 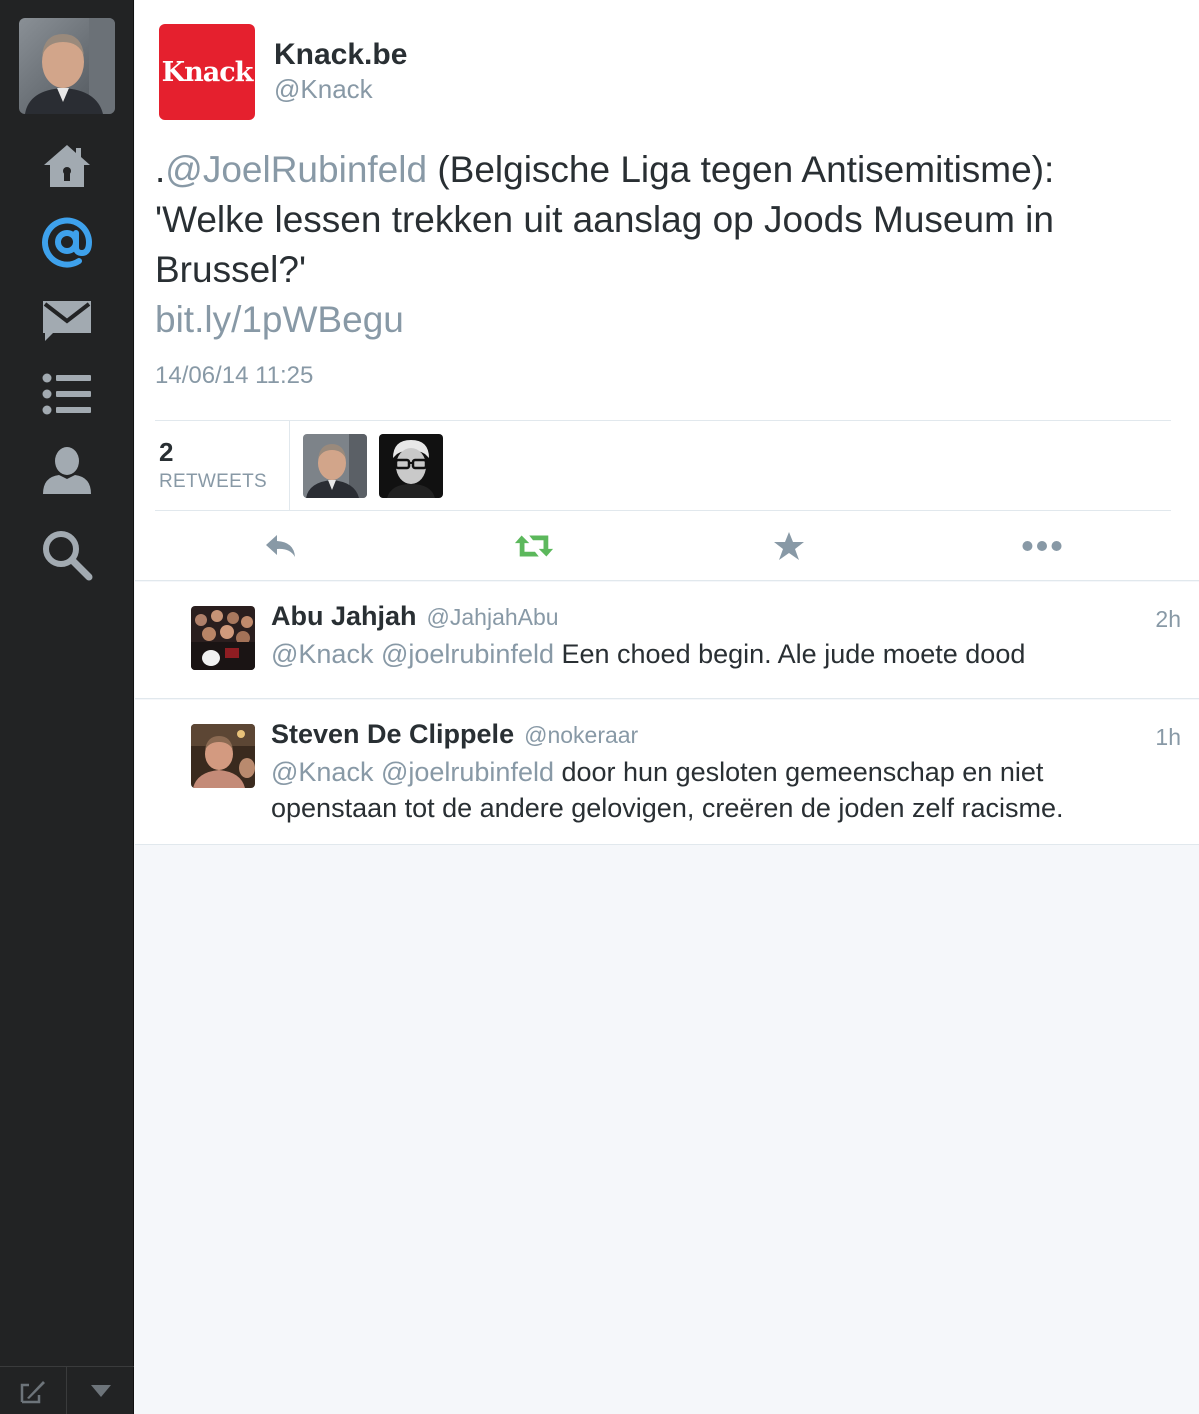 I want to click on tweet-timestamp: 14/06/14 11:25, so click(x=234, y=375).